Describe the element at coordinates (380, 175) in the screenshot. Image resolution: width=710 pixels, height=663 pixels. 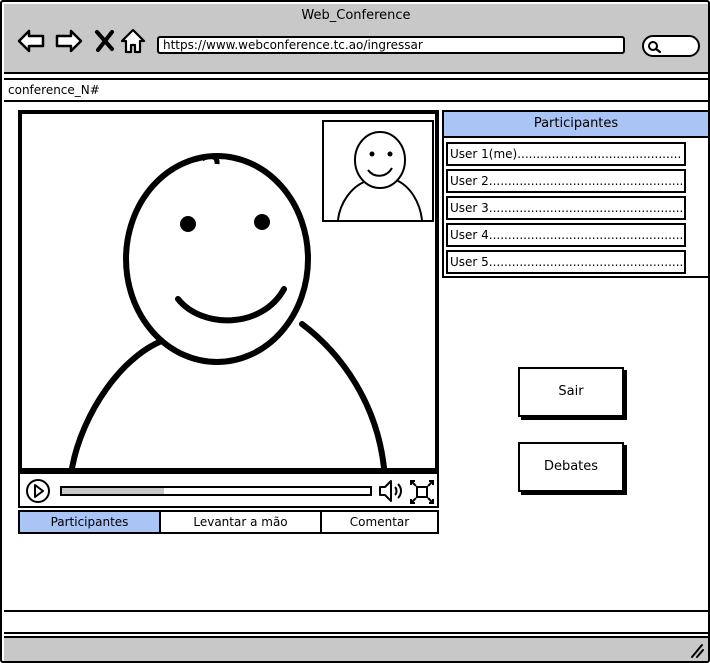
I see `self-avatar-small` at that location.